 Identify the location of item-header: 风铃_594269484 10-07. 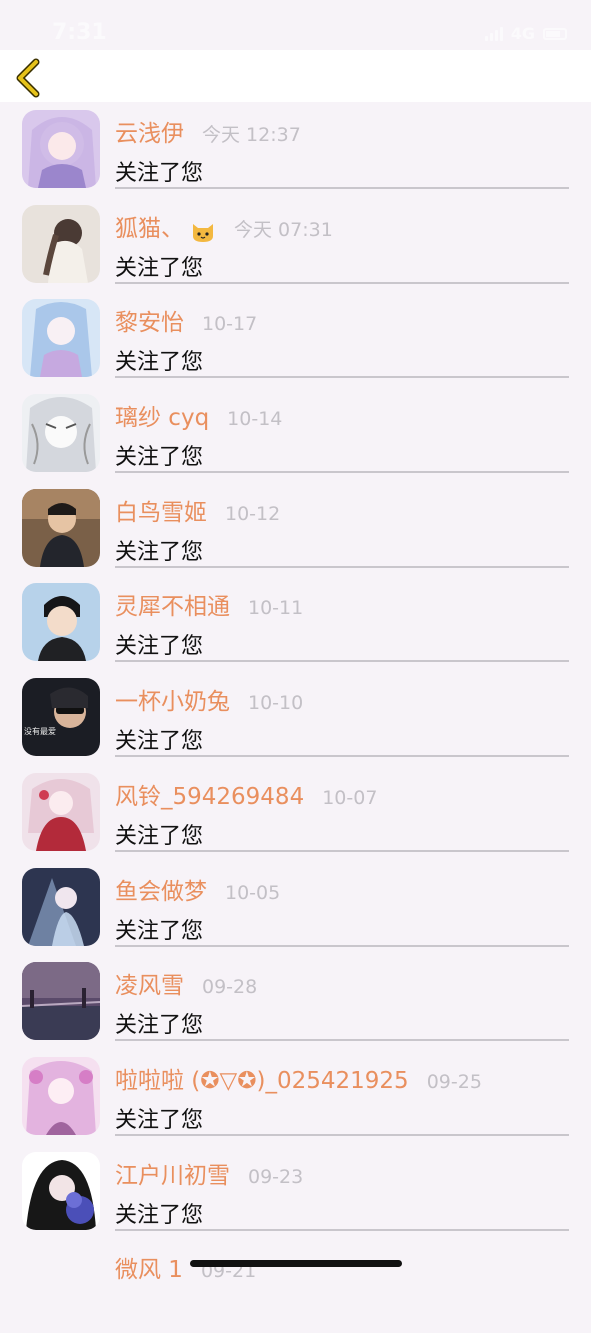
(246, 794).